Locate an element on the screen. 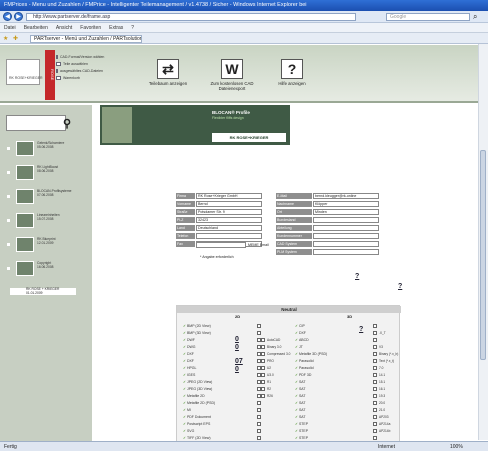 The width and height of the screenshot is (488, 451). format-option: ✓SVG is located at coordinates (188, 431).